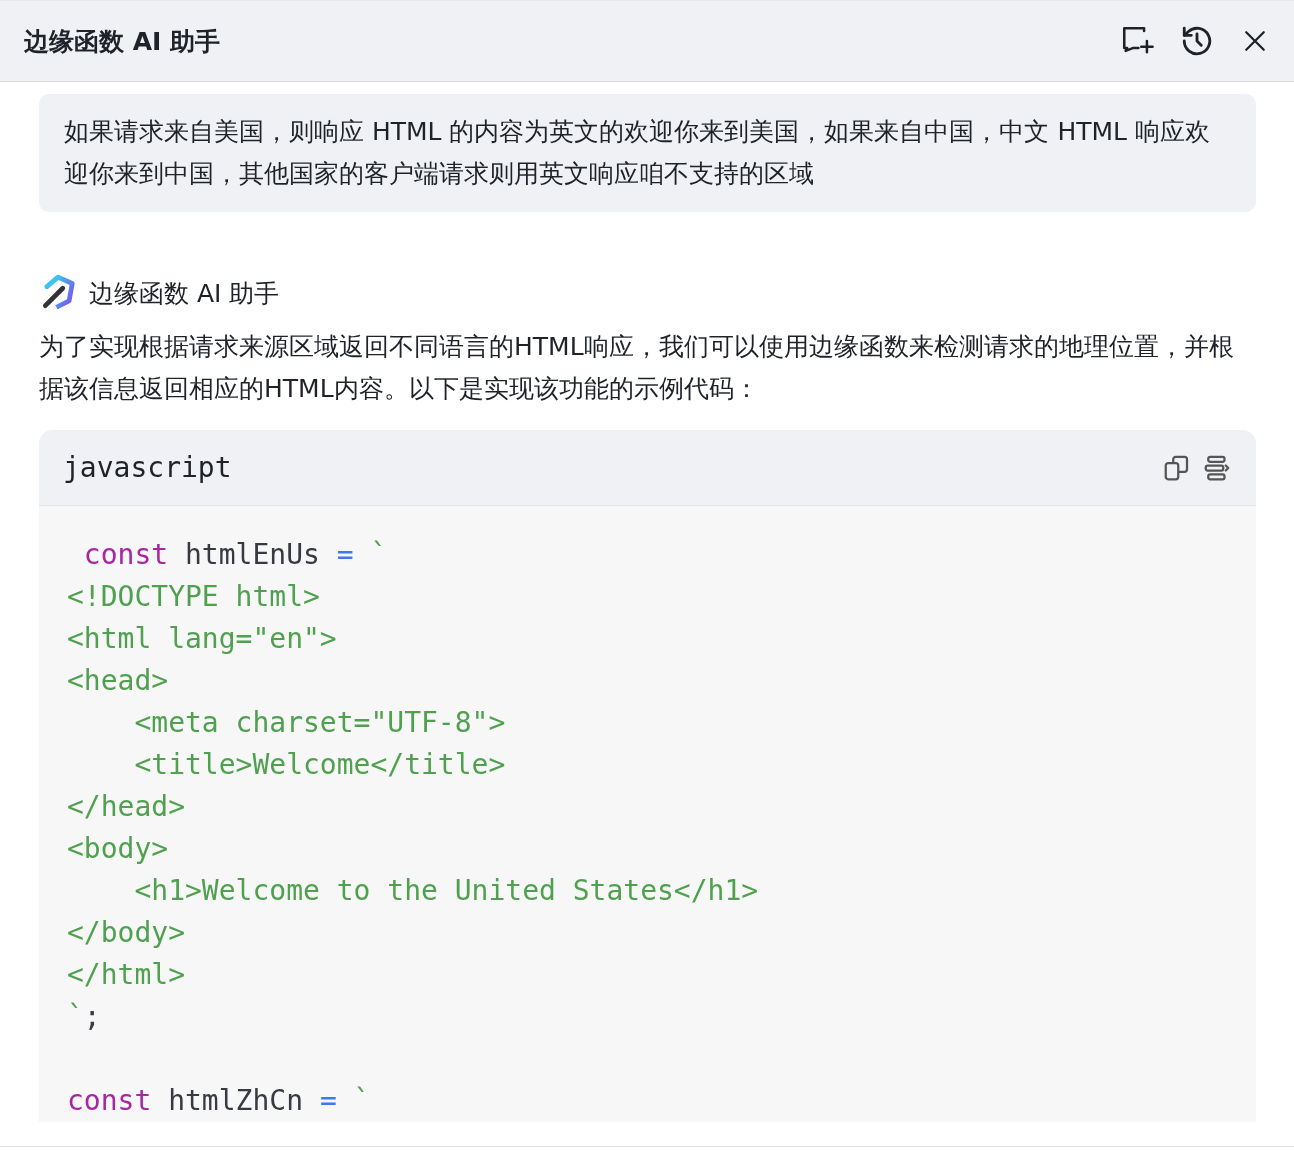  I want to click on code-line: <html lang="en">, so click(202, 639).